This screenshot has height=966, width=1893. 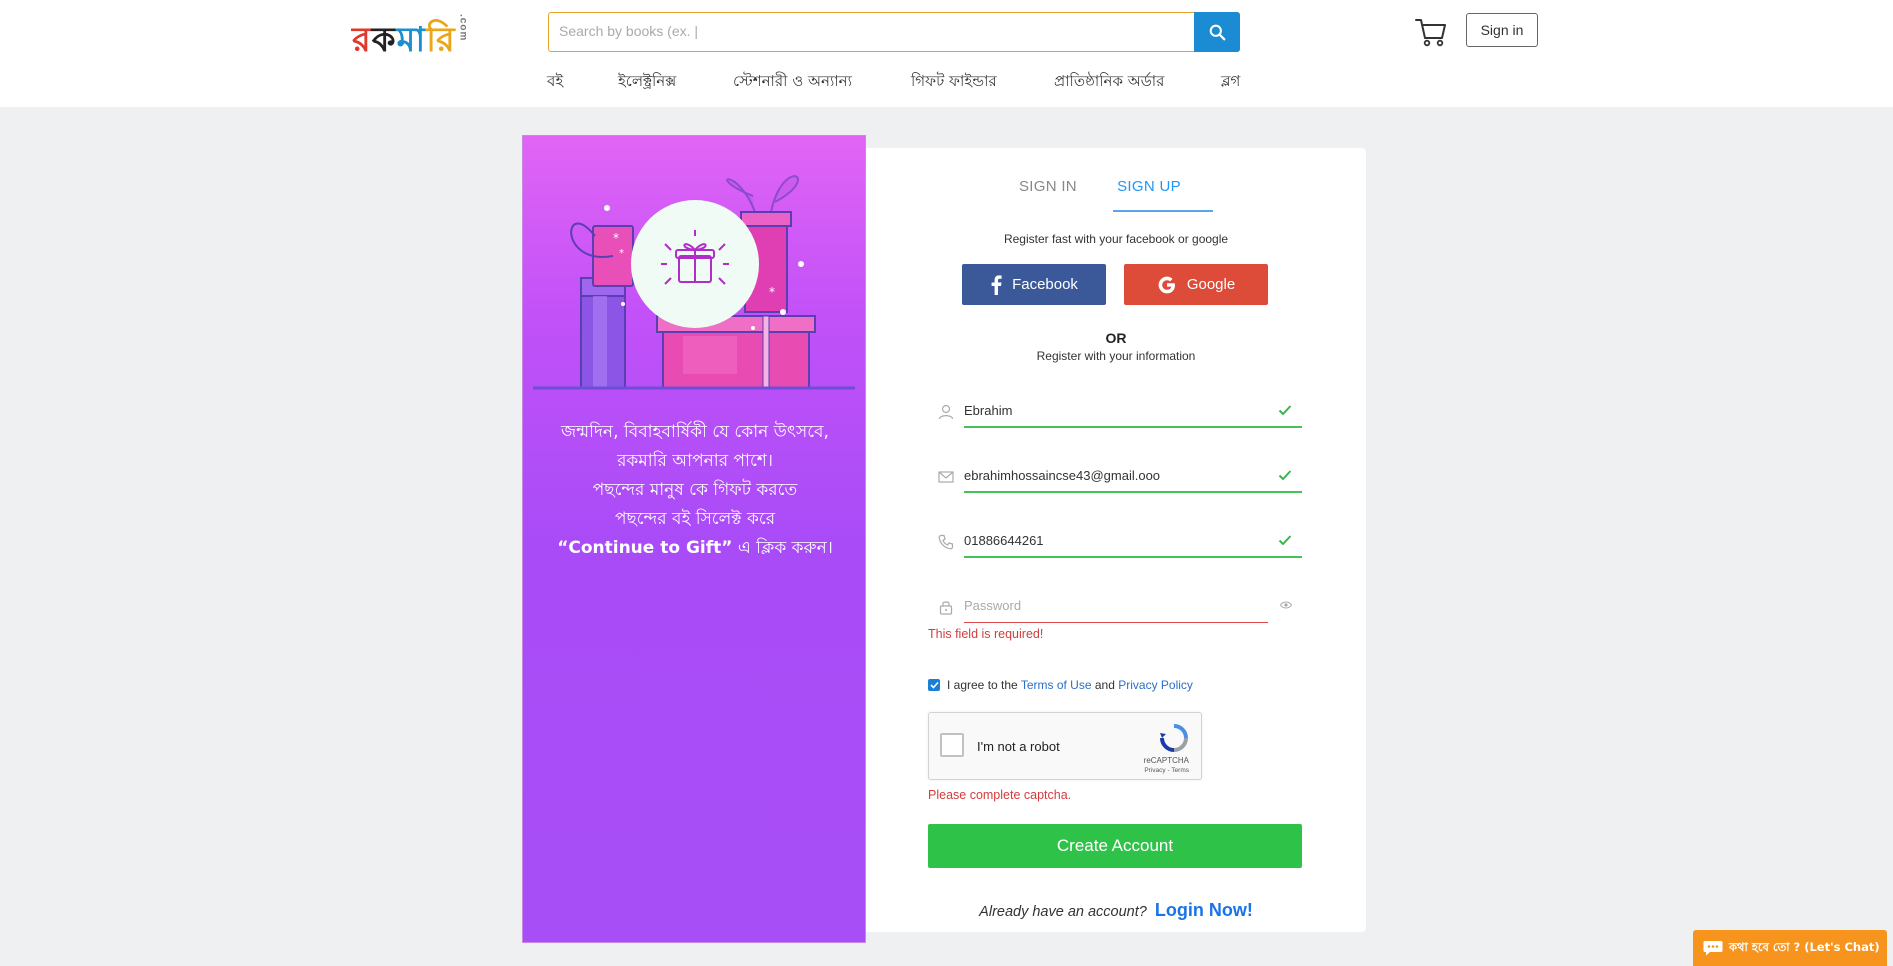 I want to click on search-icon, so click(x=1217, y=32).